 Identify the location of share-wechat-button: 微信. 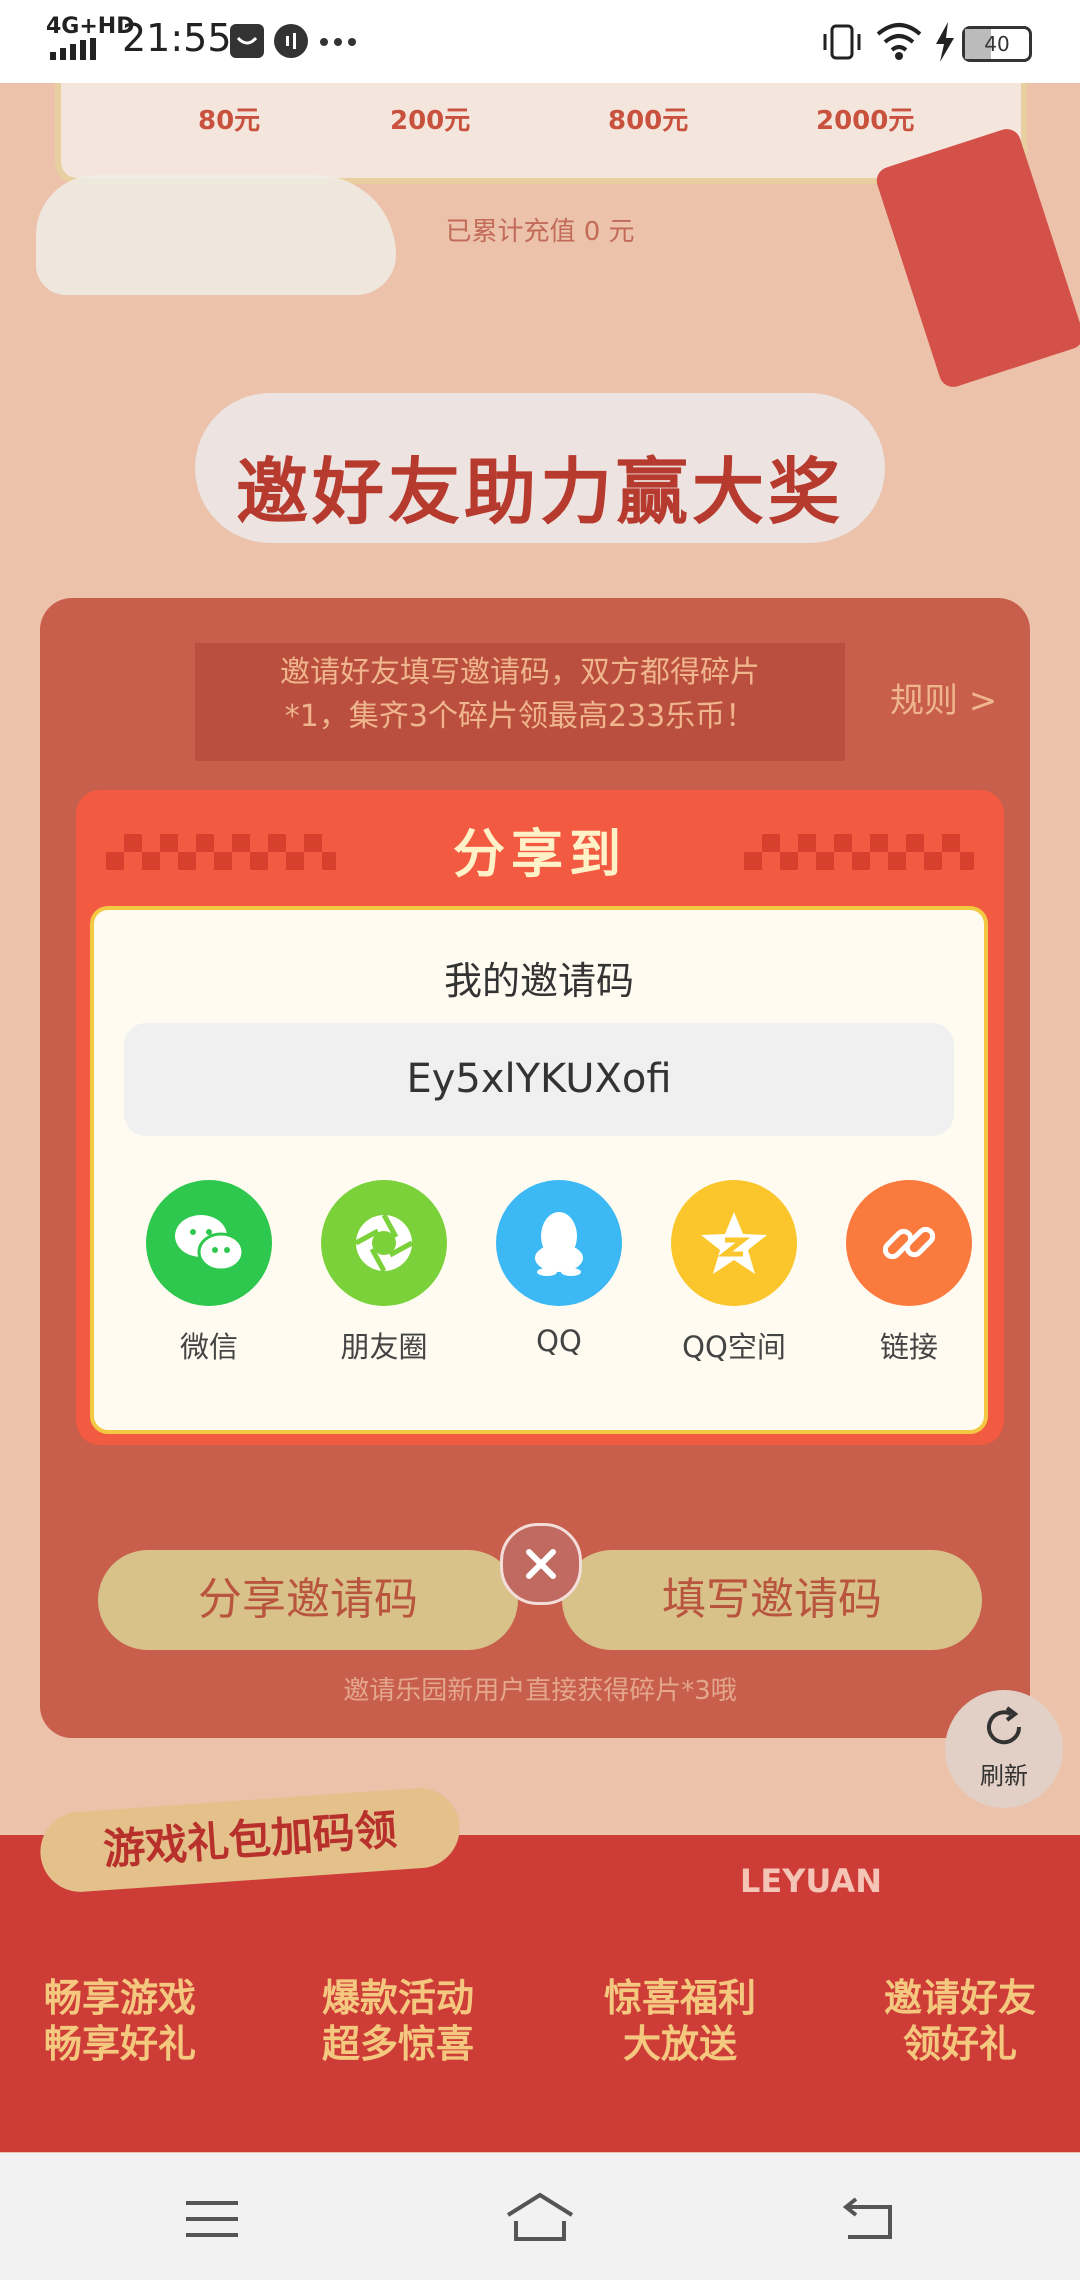
(209, 1273).